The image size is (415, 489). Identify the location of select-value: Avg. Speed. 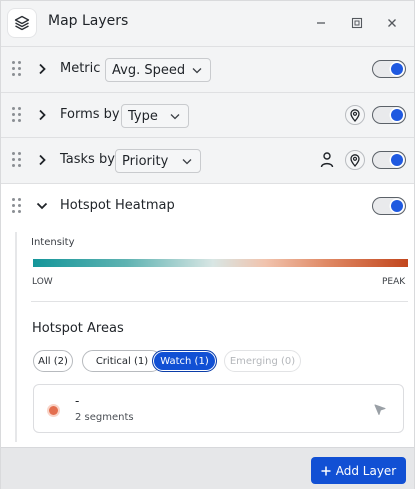
(149, 70).